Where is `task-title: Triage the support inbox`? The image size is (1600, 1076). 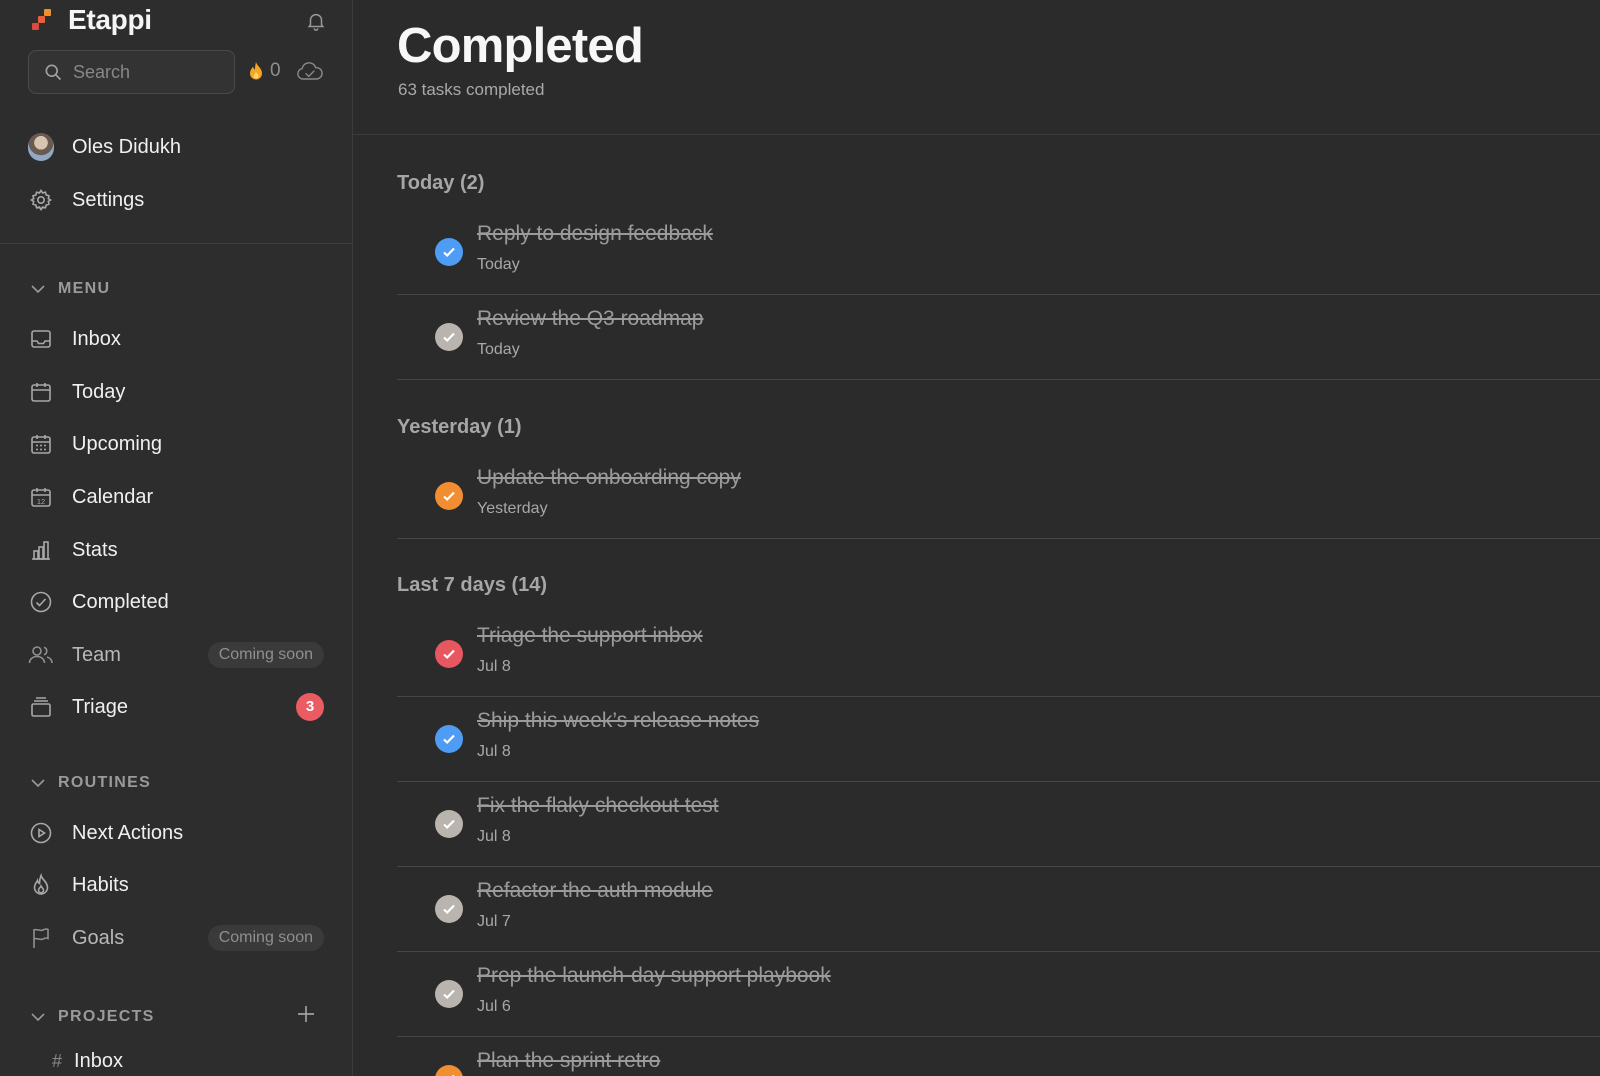 task-title: Triage the support inbox is located at coordinates (590, 635).